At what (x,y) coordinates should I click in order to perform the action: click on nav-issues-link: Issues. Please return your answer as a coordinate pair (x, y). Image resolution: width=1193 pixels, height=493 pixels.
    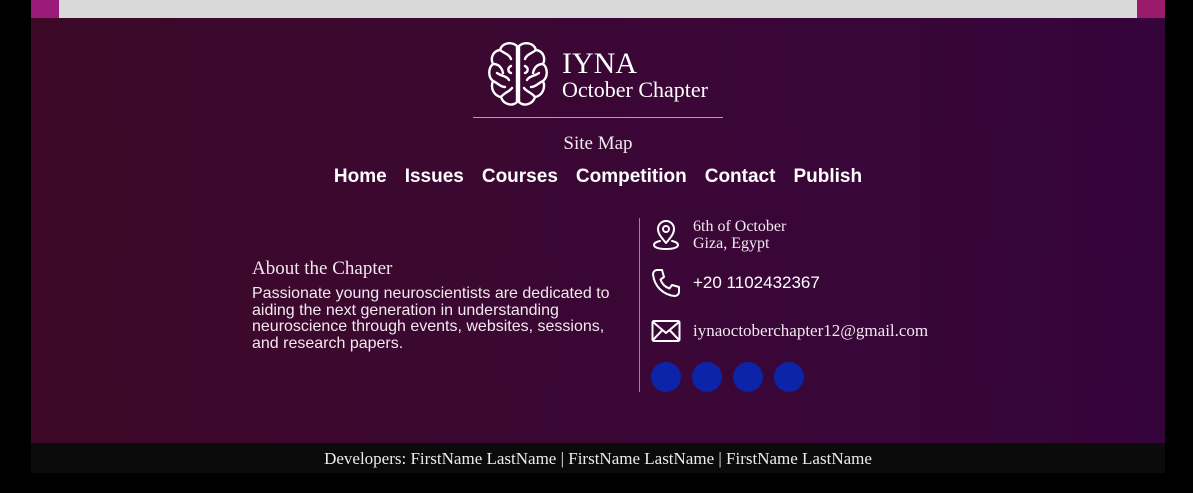
    Looking at the image, I should click on (434, 177).